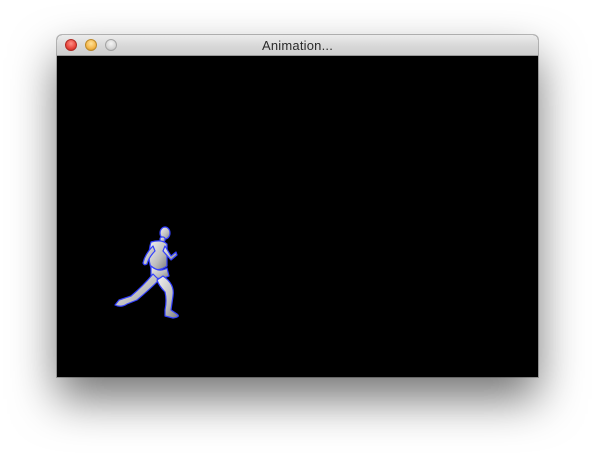 The width and height of the screenshot is (594, 456). Describe the element at coordinates (146, 272) in the screenshot. I see `running-man-figure` at that location.